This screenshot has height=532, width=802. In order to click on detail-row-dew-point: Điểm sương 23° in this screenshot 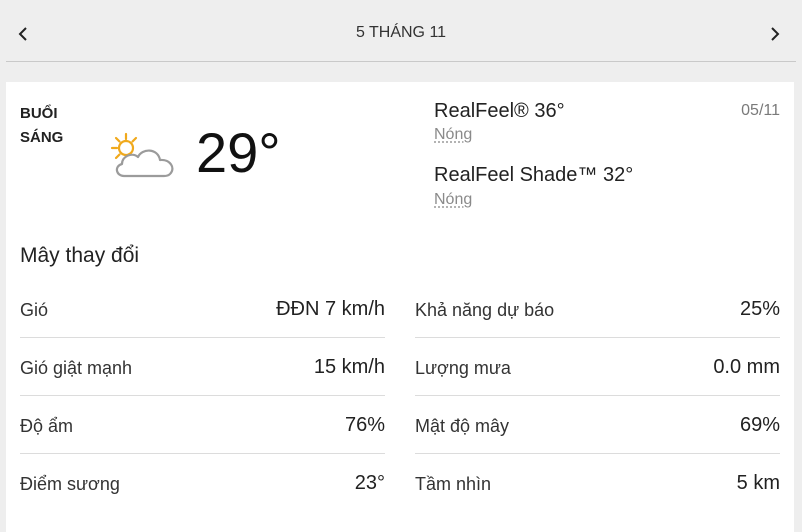, I will do `click(202, 482)`.